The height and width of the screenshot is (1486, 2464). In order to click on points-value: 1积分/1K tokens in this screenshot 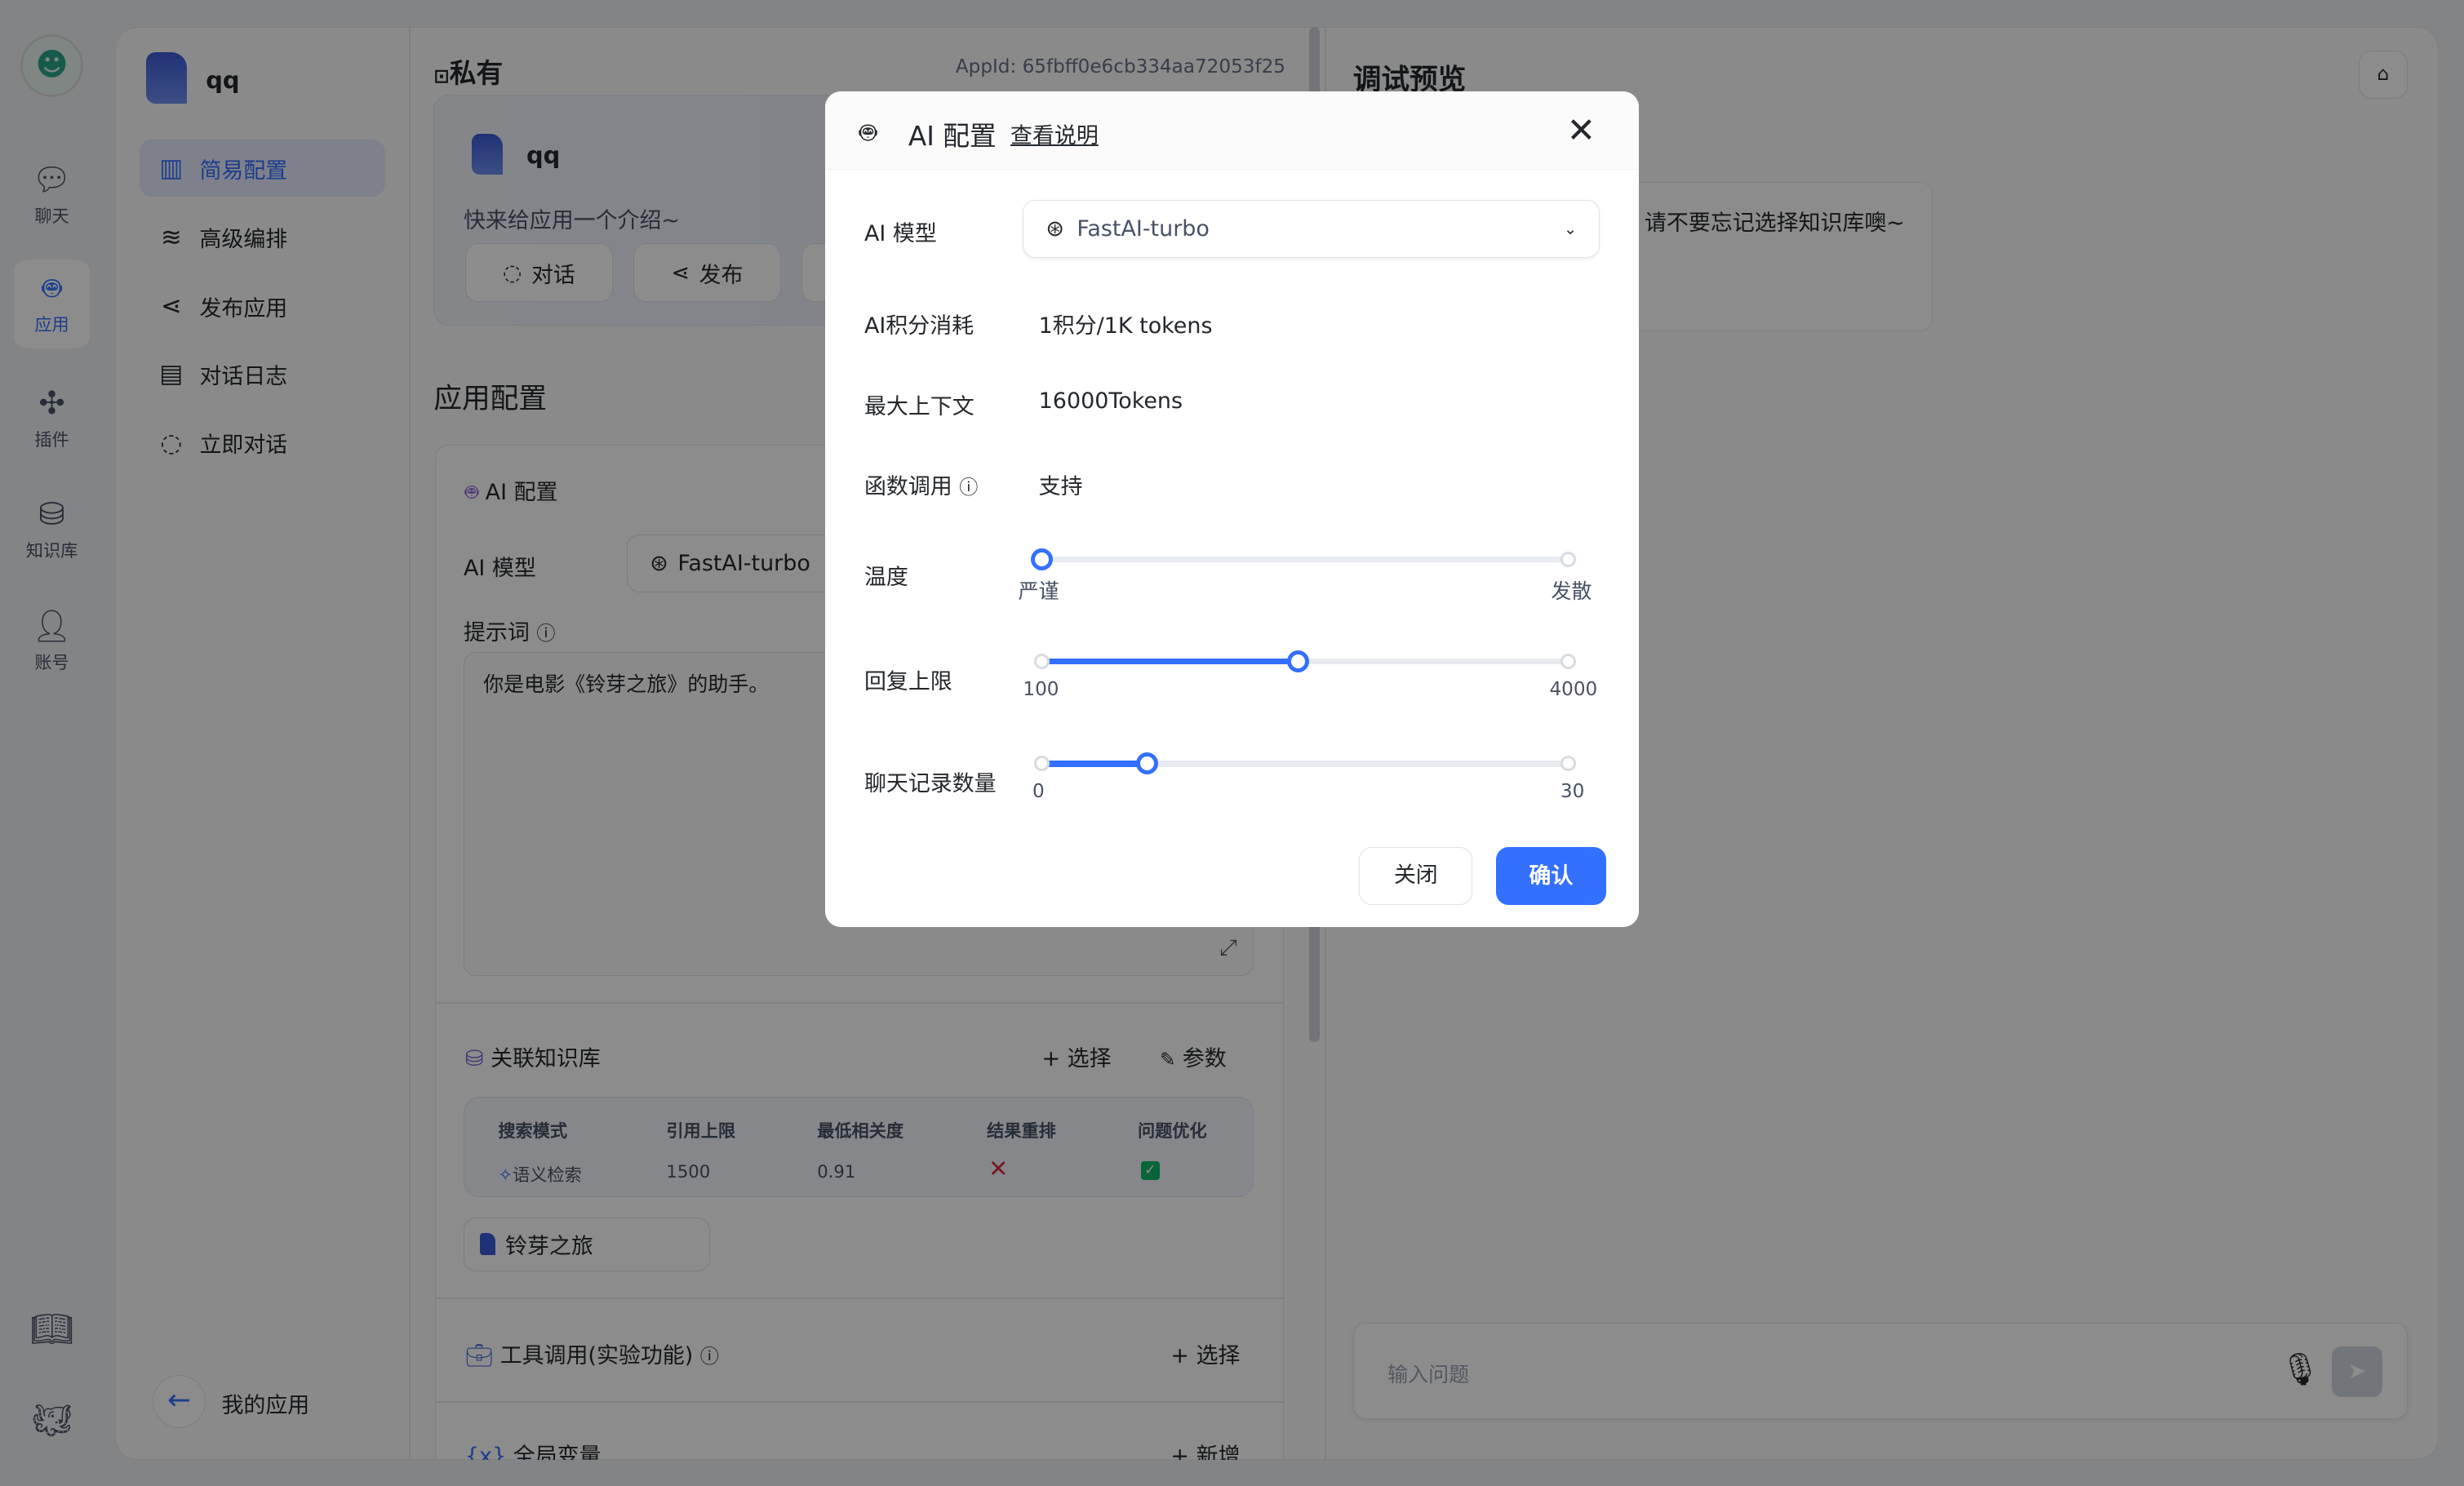, I will do `click(1126, 326)`.